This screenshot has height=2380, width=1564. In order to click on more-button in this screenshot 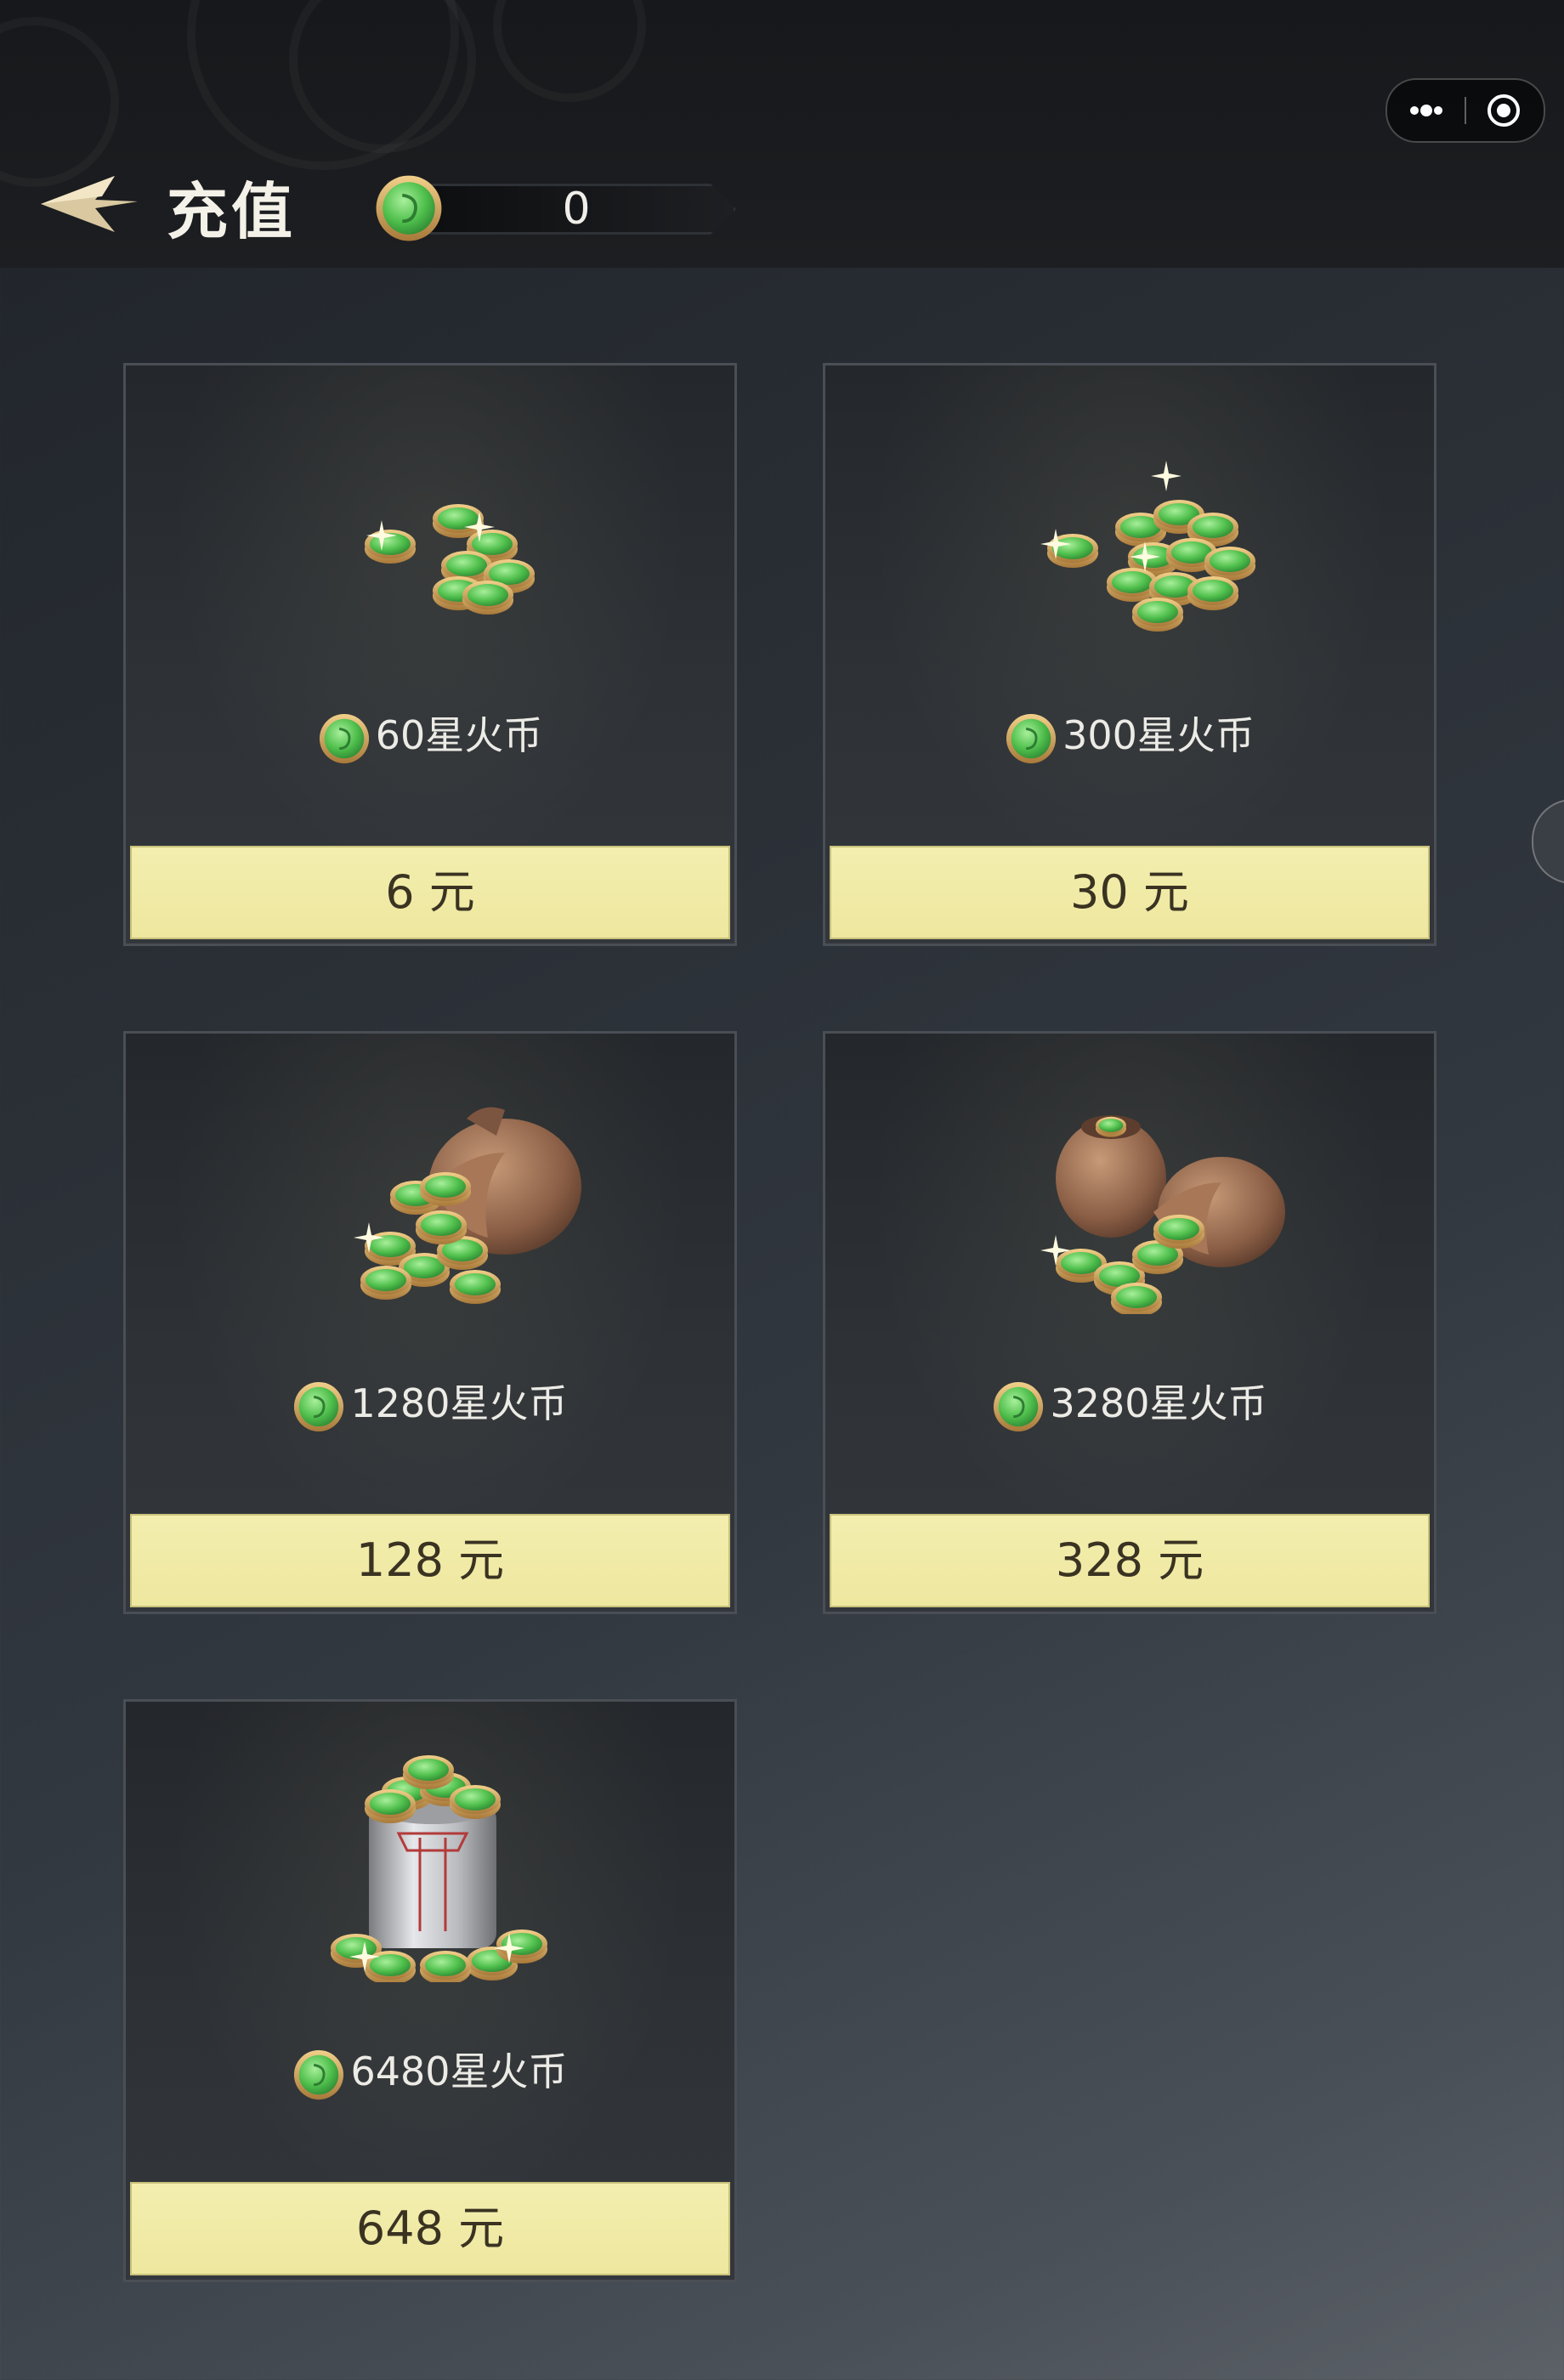, I will do `click(1426, 110)`.